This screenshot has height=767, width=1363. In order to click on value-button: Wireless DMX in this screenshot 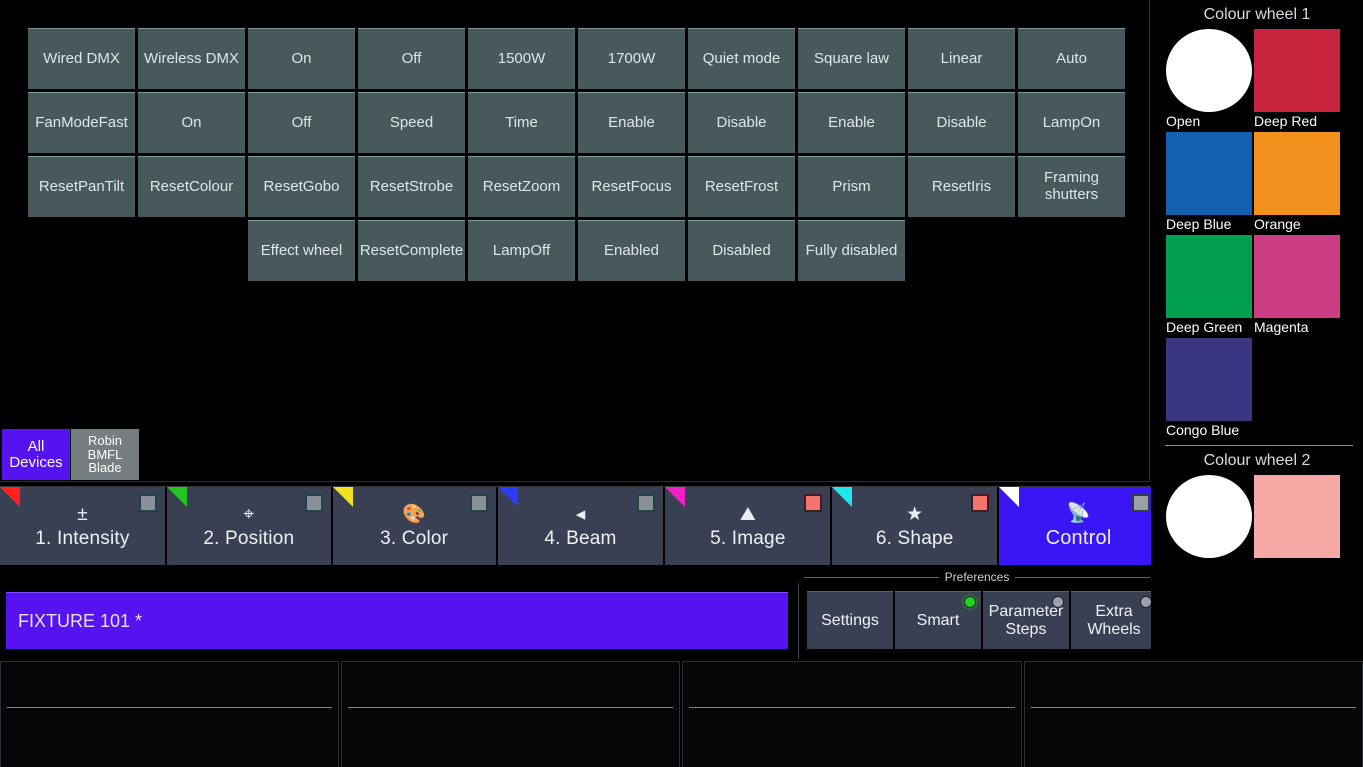, I will do `click(191, 58)`.